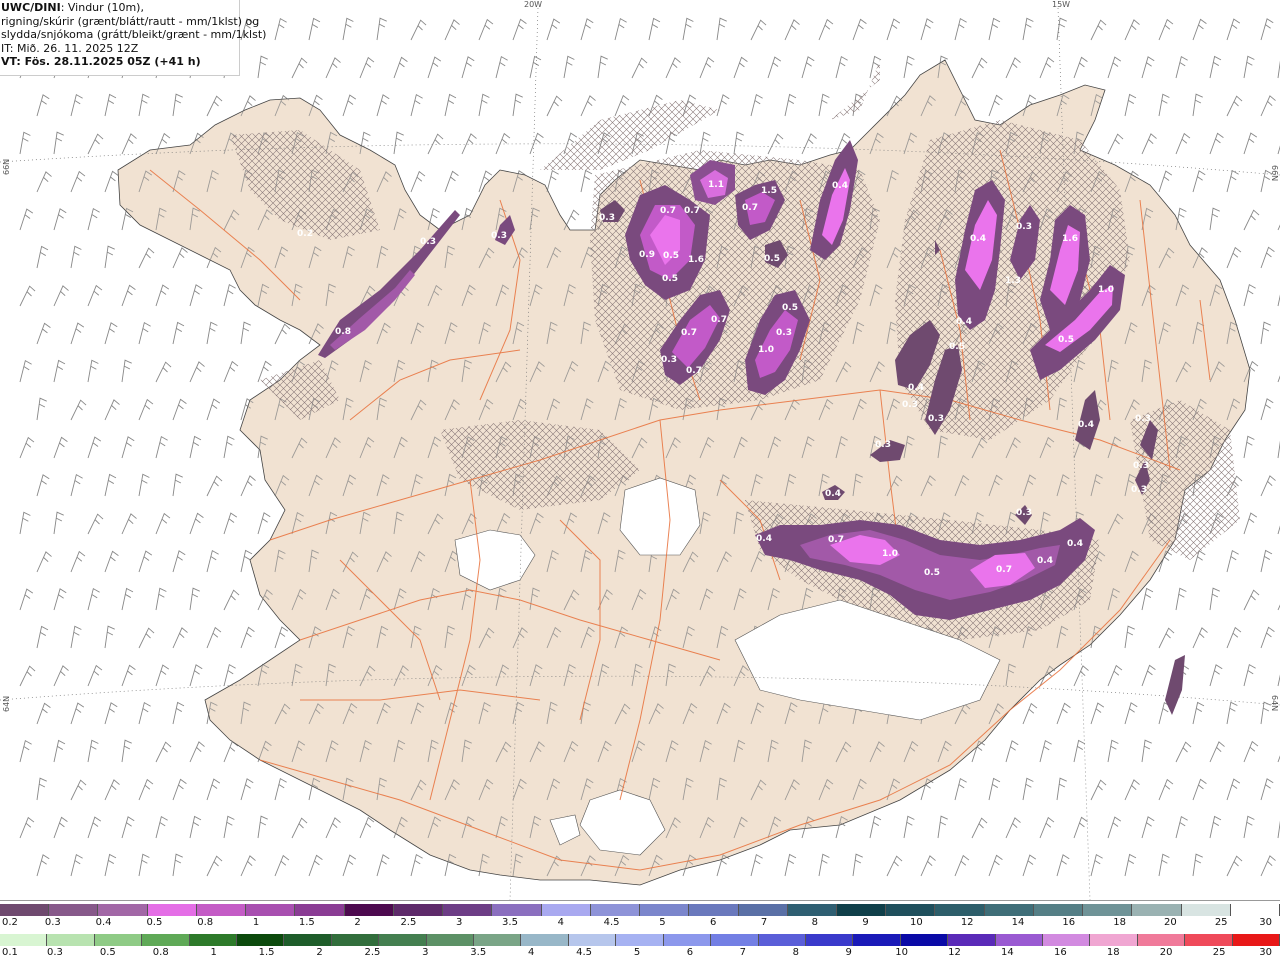 The height and width of the screenshot is (961, 1280). I want to click on label-64n-right: 64N, so click(1274, 703).